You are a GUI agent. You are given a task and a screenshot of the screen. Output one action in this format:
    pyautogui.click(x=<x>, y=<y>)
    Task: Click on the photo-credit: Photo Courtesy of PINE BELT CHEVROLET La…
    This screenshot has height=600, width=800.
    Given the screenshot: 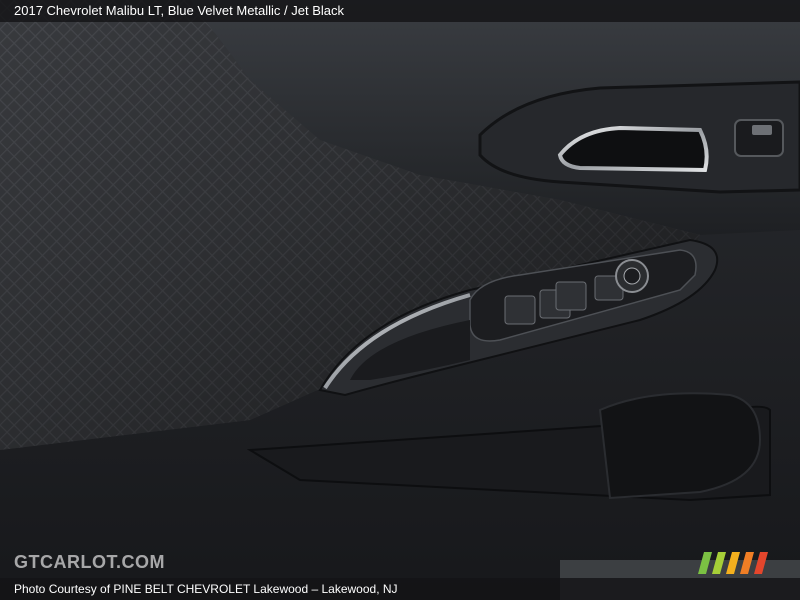 What is the action you would take?
    pyautogui.click(x=206, y=589)
    